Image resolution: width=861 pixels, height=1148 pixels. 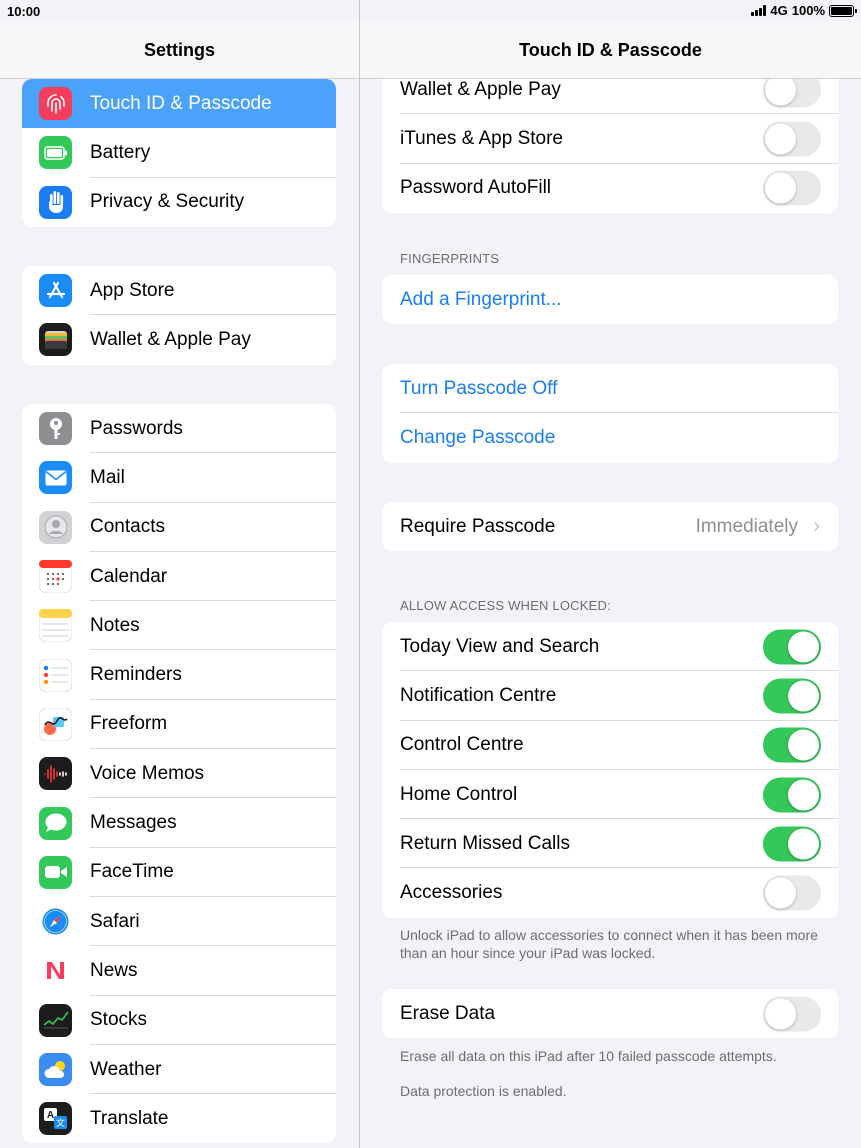 I want to click on wallet-icon, so click(x=55, y=340).